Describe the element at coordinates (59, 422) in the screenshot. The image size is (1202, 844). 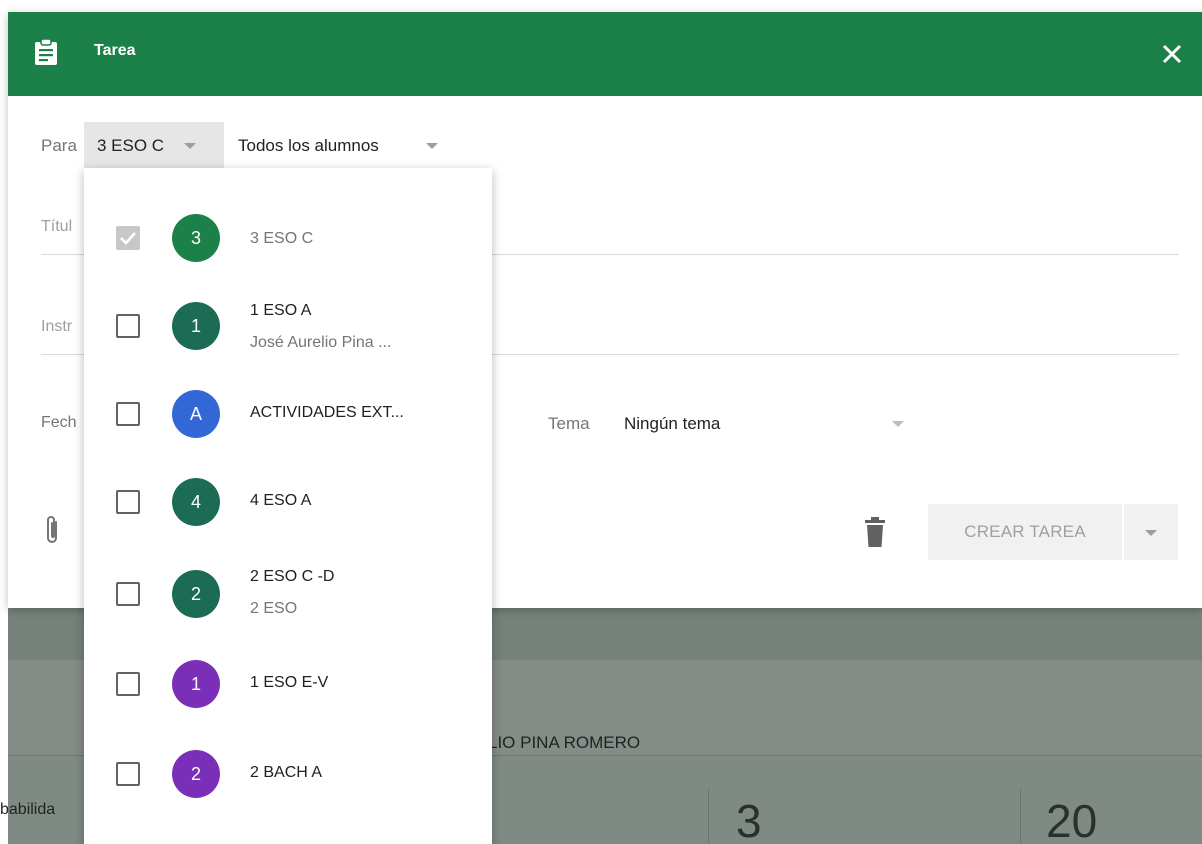
I see `date-label: Fech` at that location.